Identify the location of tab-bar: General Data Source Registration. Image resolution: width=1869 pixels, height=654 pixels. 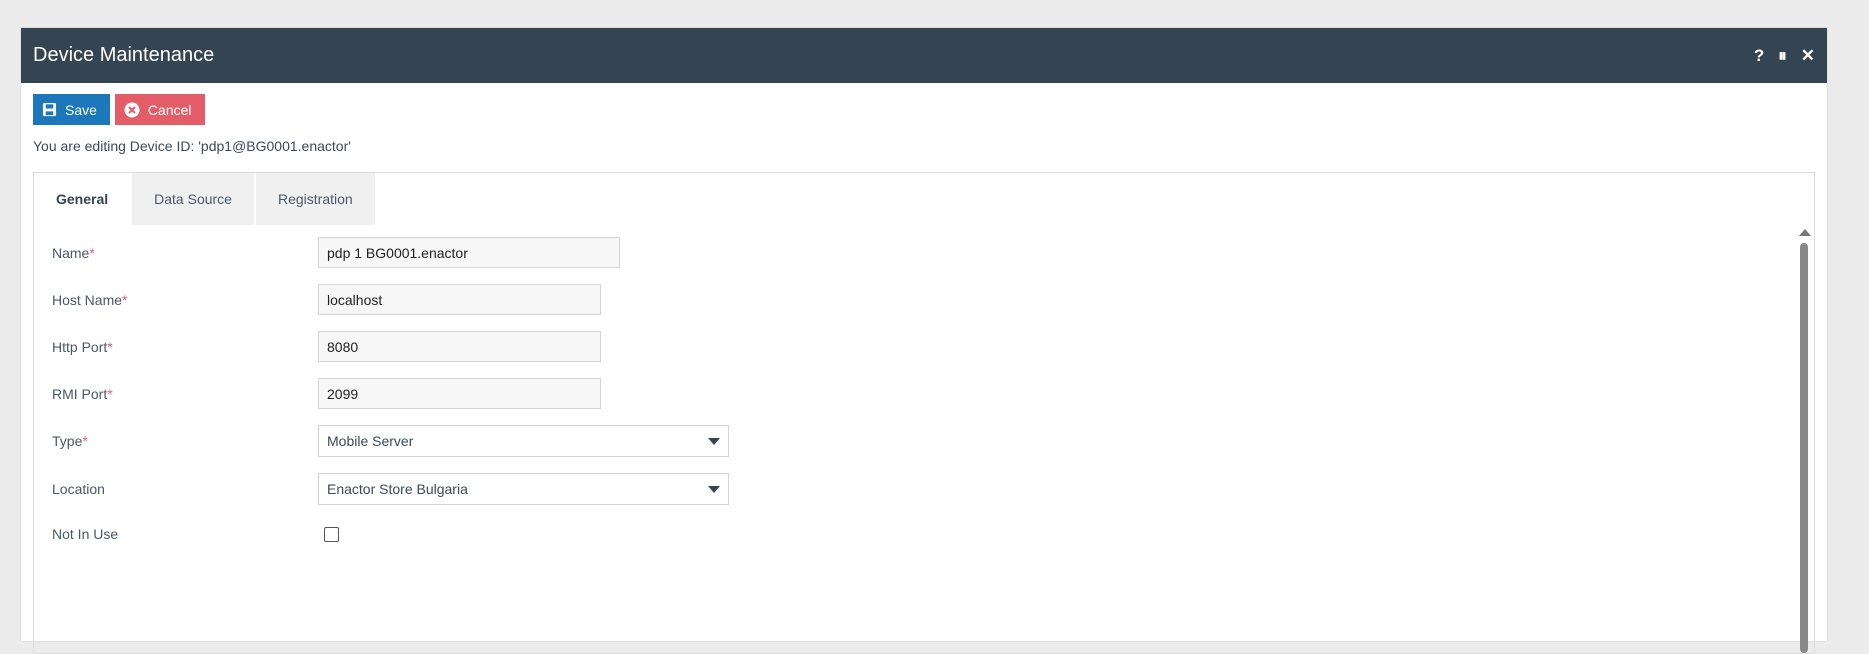
(924, 199).